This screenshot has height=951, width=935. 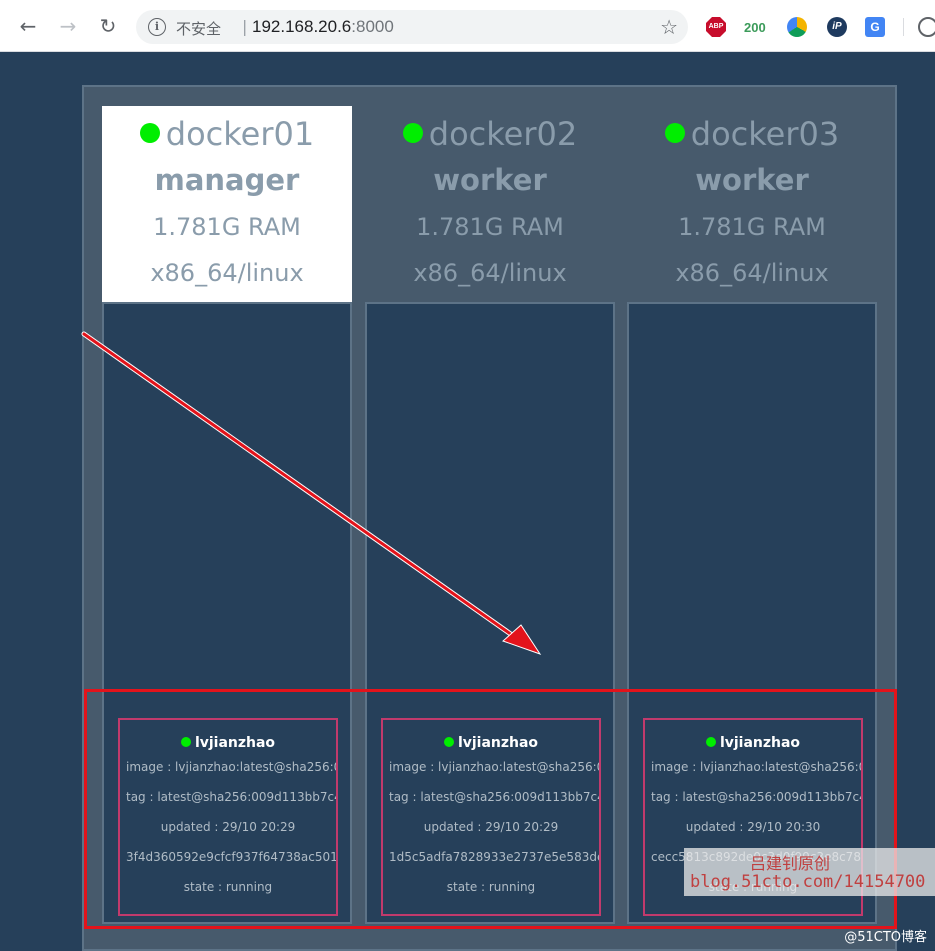 What do you see at coordinates (68, 26) in the screenshot?
I see `forward-arrow-icon: →` at bounding box center [68, 26].